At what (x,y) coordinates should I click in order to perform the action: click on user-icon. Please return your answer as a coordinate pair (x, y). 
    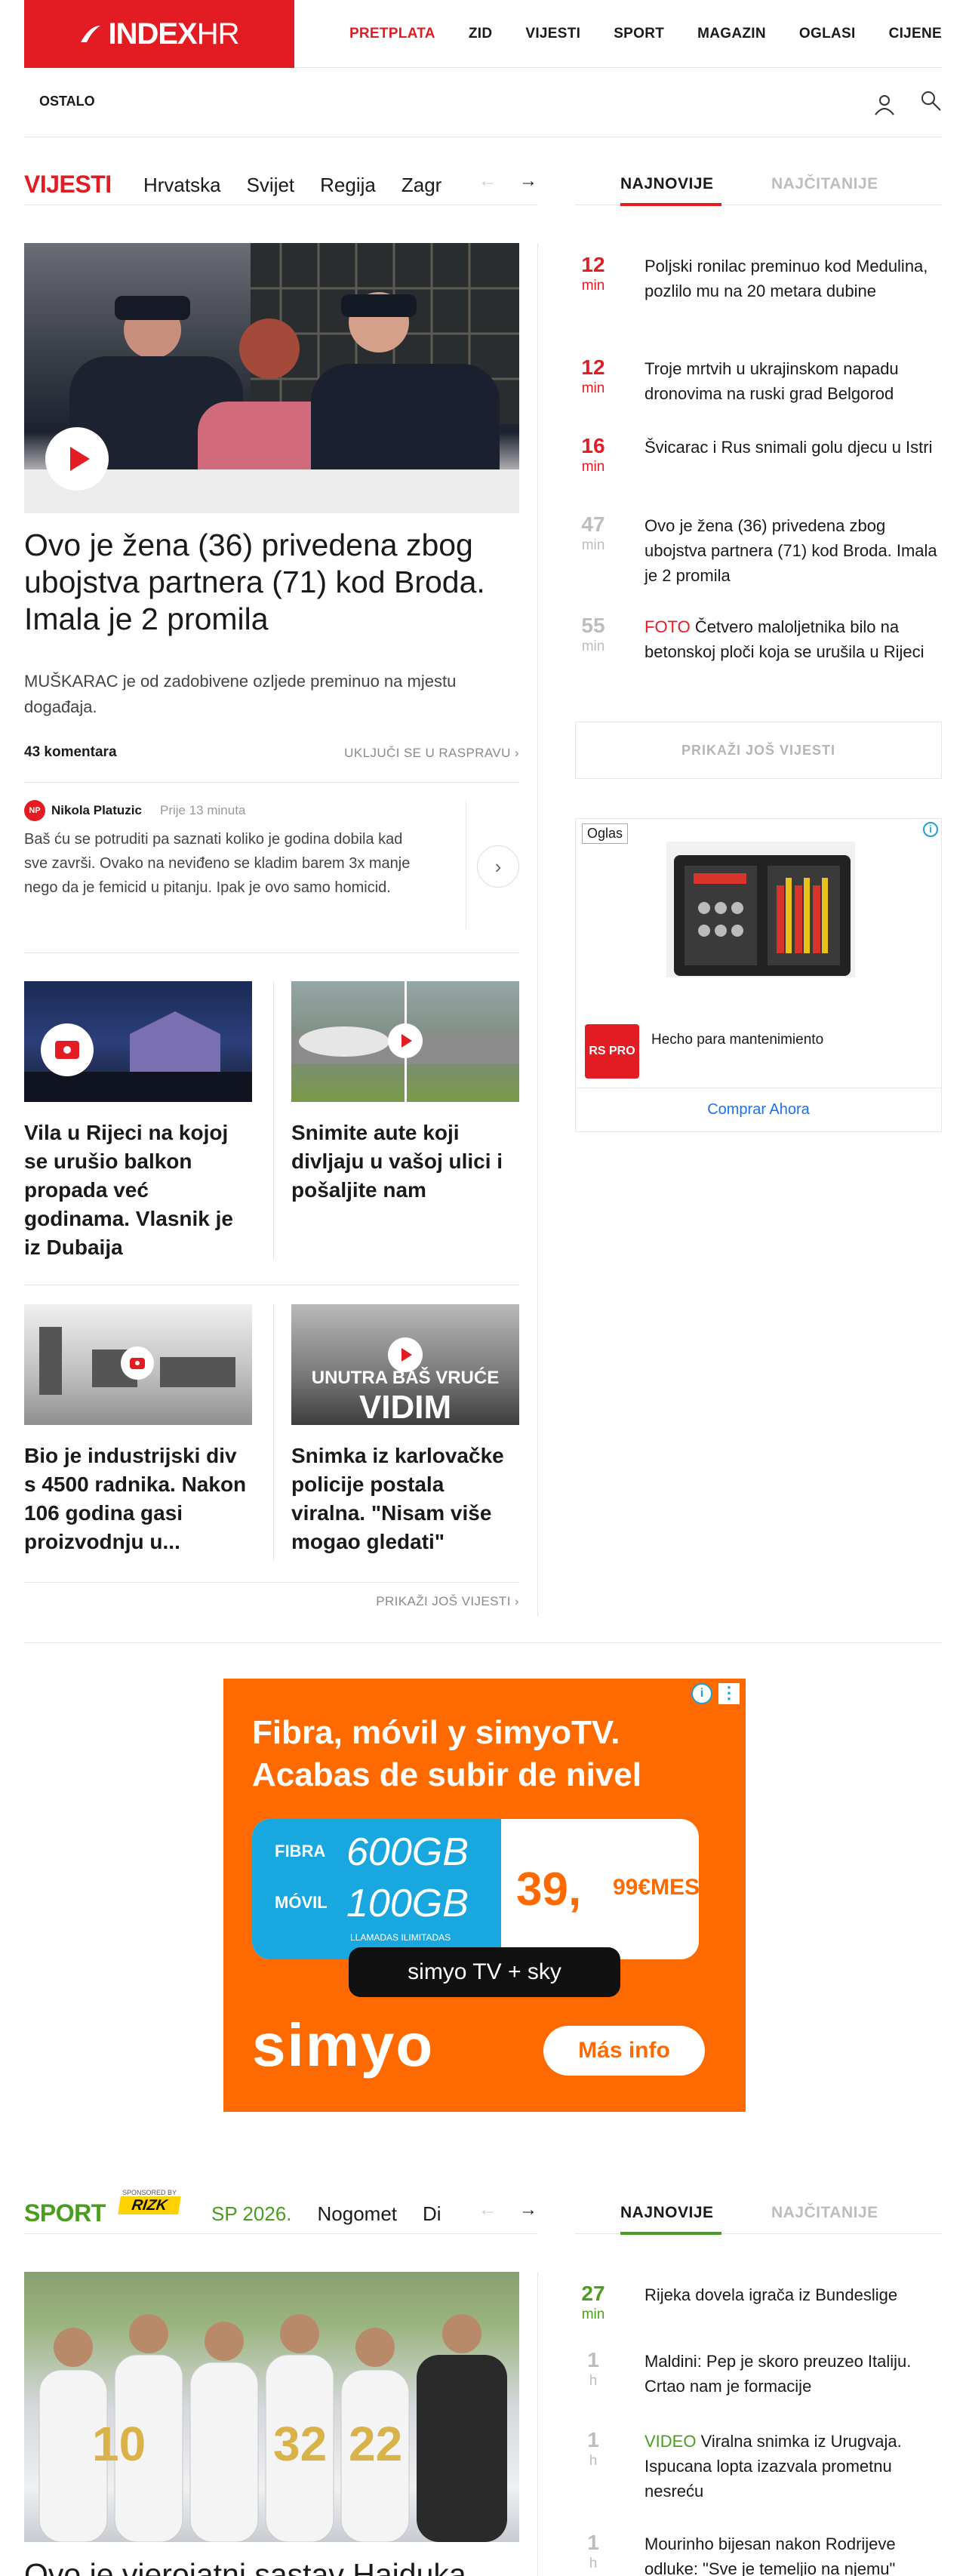
    Looking at the image, I should click on (884, 104).